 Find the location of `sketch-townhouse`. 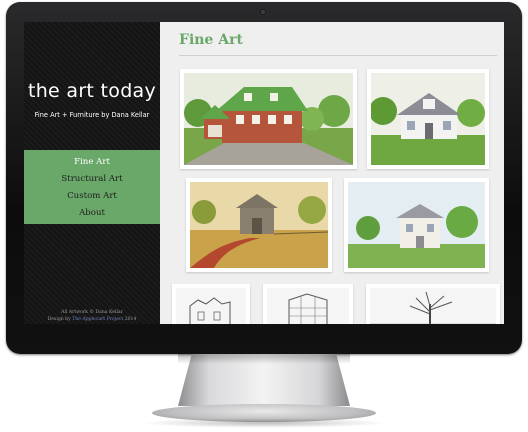

sketch-townhouse is located at coordinates (211, 306).